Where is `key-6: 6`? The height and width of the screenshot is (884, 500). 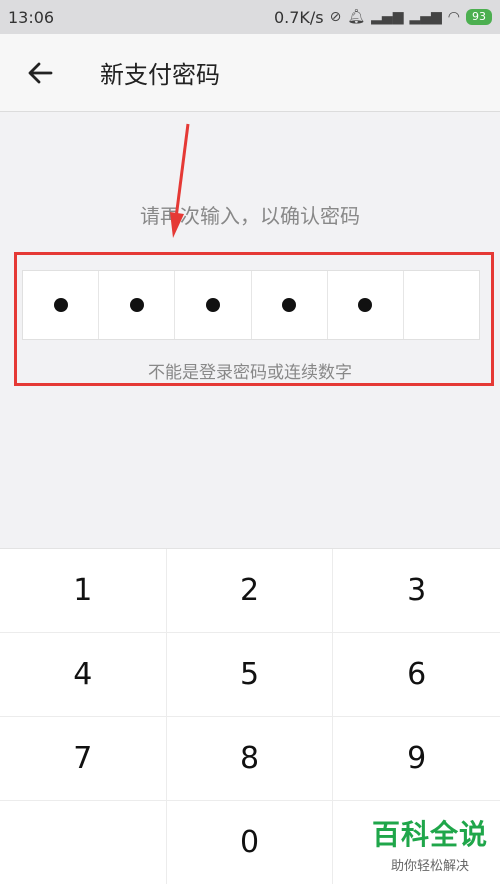 key-6: 6 is located at coordinates (416, 675).